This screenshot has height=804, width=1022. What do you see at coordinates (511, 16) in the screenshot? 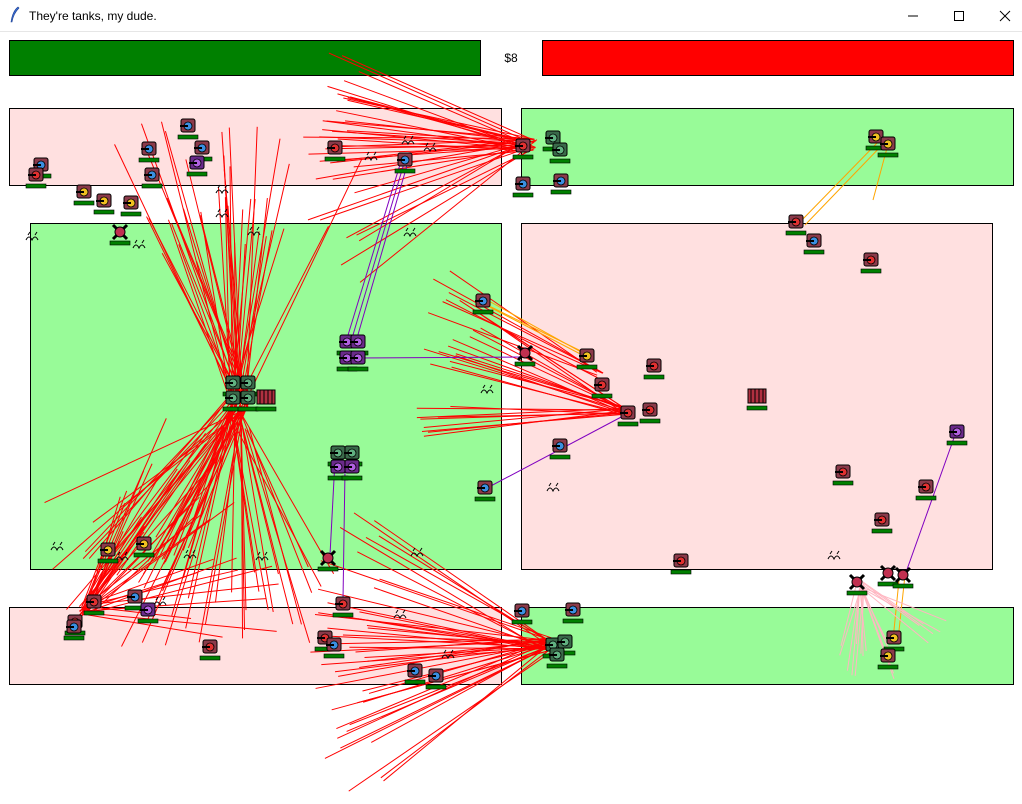
I see `title-bar: They're tanks, my dude.` at bounding box center [511, 16].